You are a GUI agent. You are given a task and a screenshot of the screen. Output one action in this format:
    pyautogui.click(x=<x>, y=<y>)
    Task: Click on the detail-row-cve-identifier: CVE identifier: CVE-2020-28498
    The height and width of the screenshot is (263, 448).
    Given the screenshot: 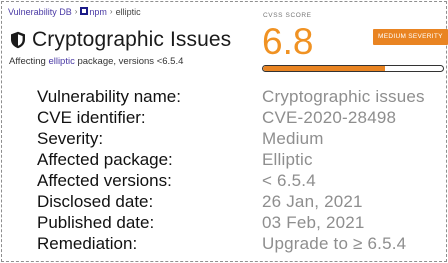 What is the action you would take?
    pyautogui.click(x=242, y=117)
    